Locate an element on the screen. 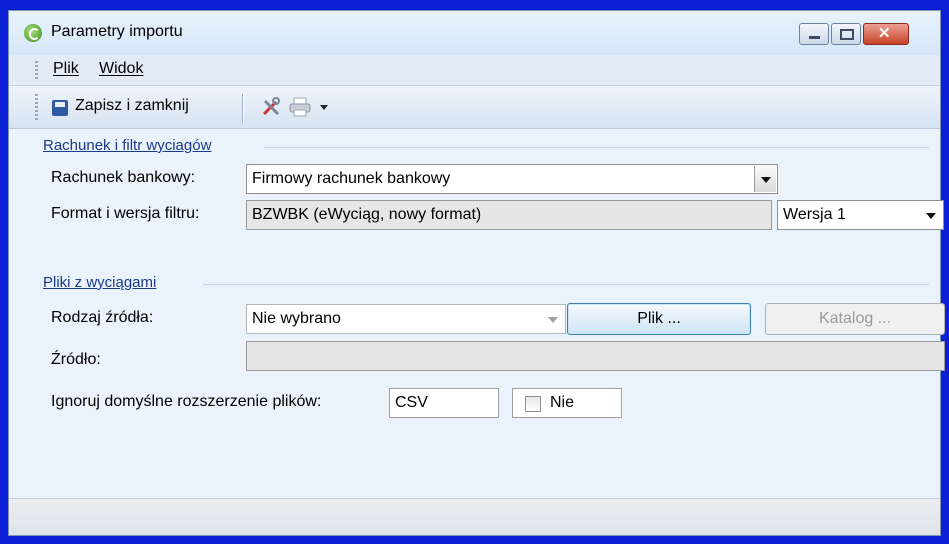 This screenshot has width=949, height=544. menubar-grip is located at coordinates (36, 71).